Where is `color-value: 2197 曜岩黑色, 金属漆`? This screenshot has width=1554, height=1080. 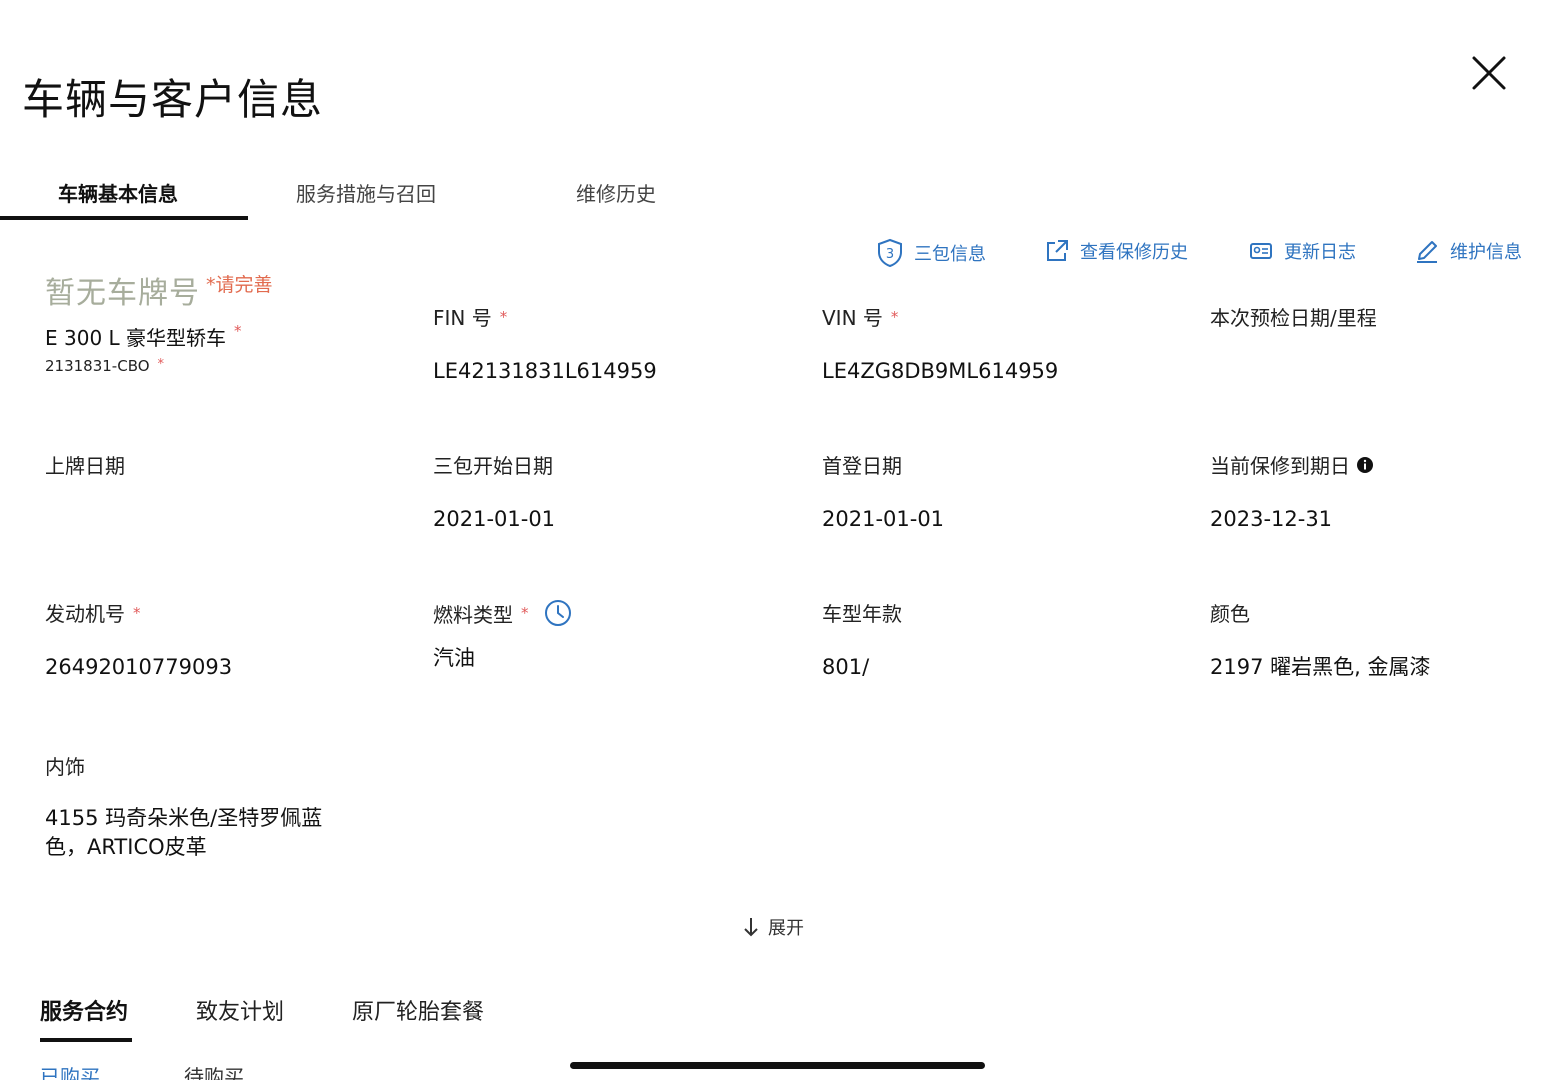
color-value: 2197 曜岩黑色, 金属漆 is located at coordinates (1320, 667).